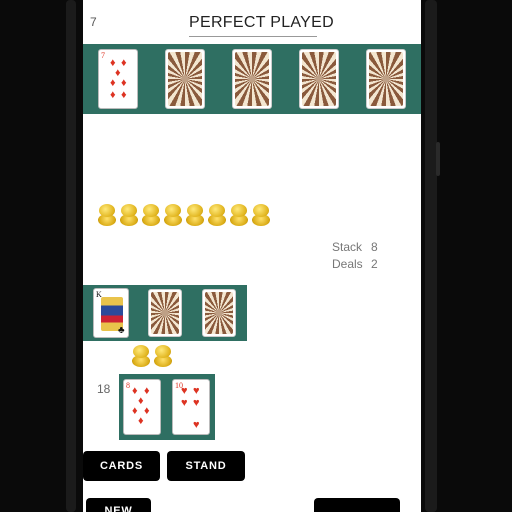 Image resolution: width=512 pixels, height=512 pixels. Describe the element at coordinates (438, 159) in the screenshot. I see `device-side-button` at that location.